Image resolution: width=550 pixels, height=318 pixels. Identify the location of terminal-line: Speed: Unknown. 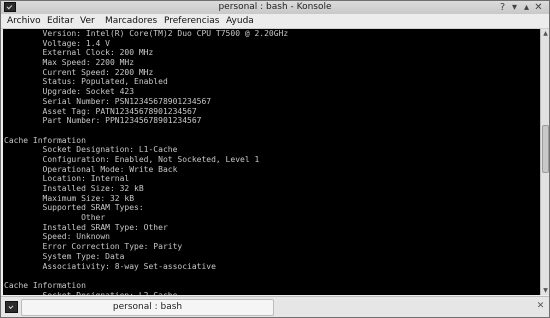
(57, 237).